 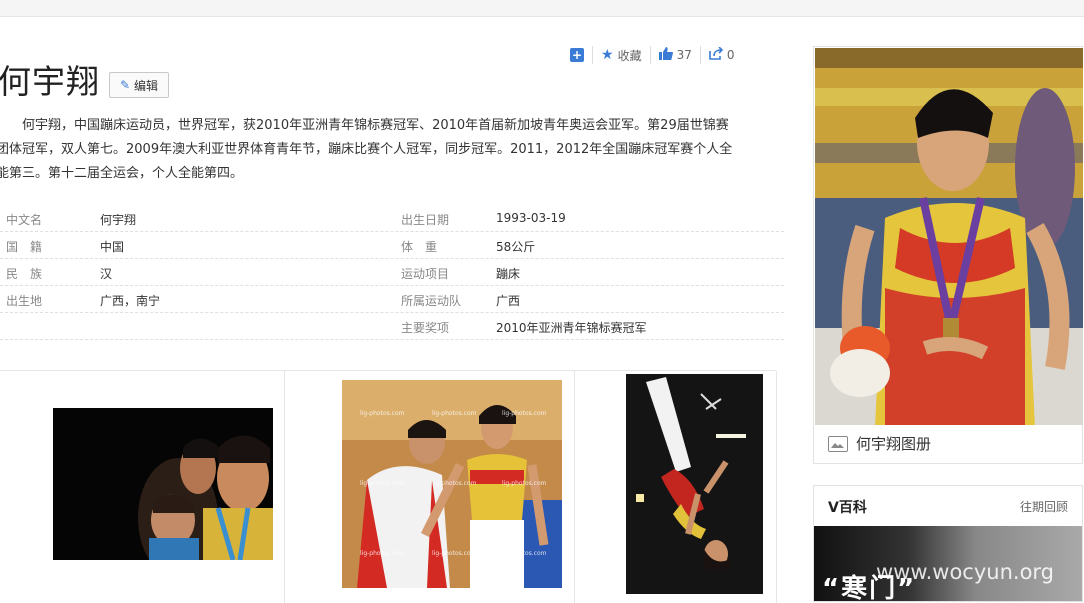 I want to click on info-value: 广西, so click(x=508, y=301).